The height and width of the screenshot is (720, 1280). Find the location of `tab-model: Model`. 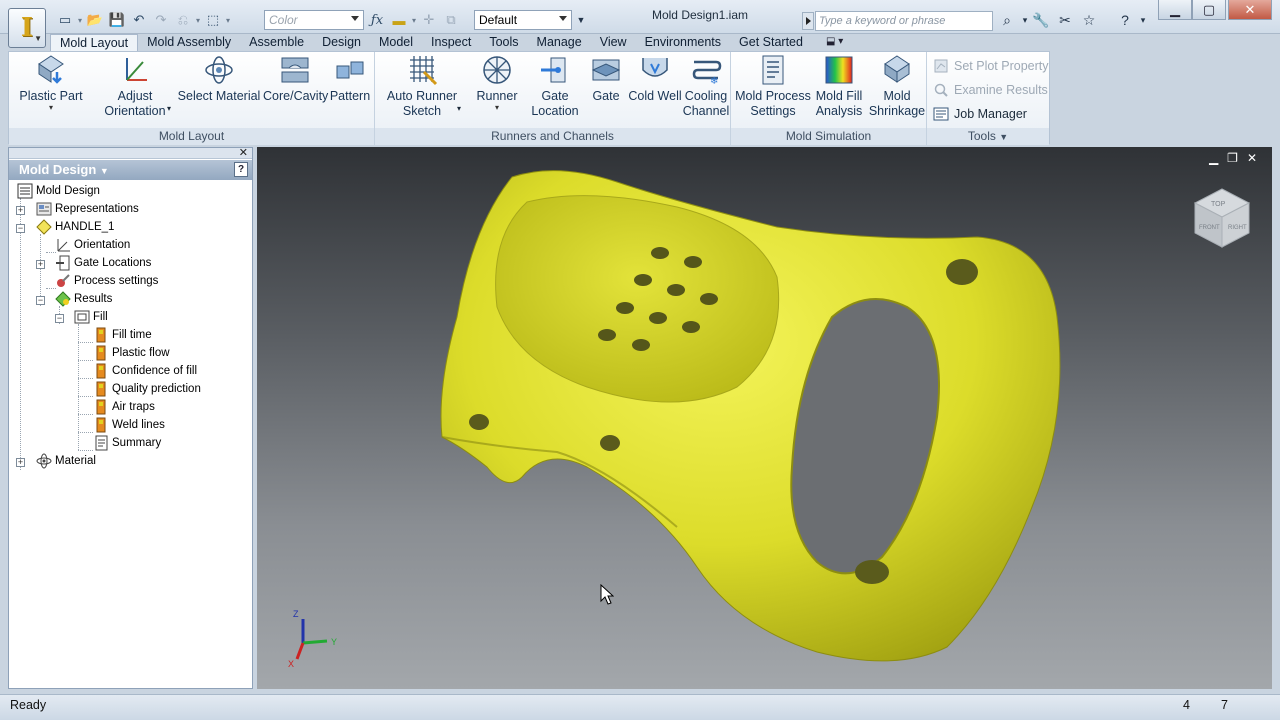

tab-model: Model is located at coordinates (396, 42).